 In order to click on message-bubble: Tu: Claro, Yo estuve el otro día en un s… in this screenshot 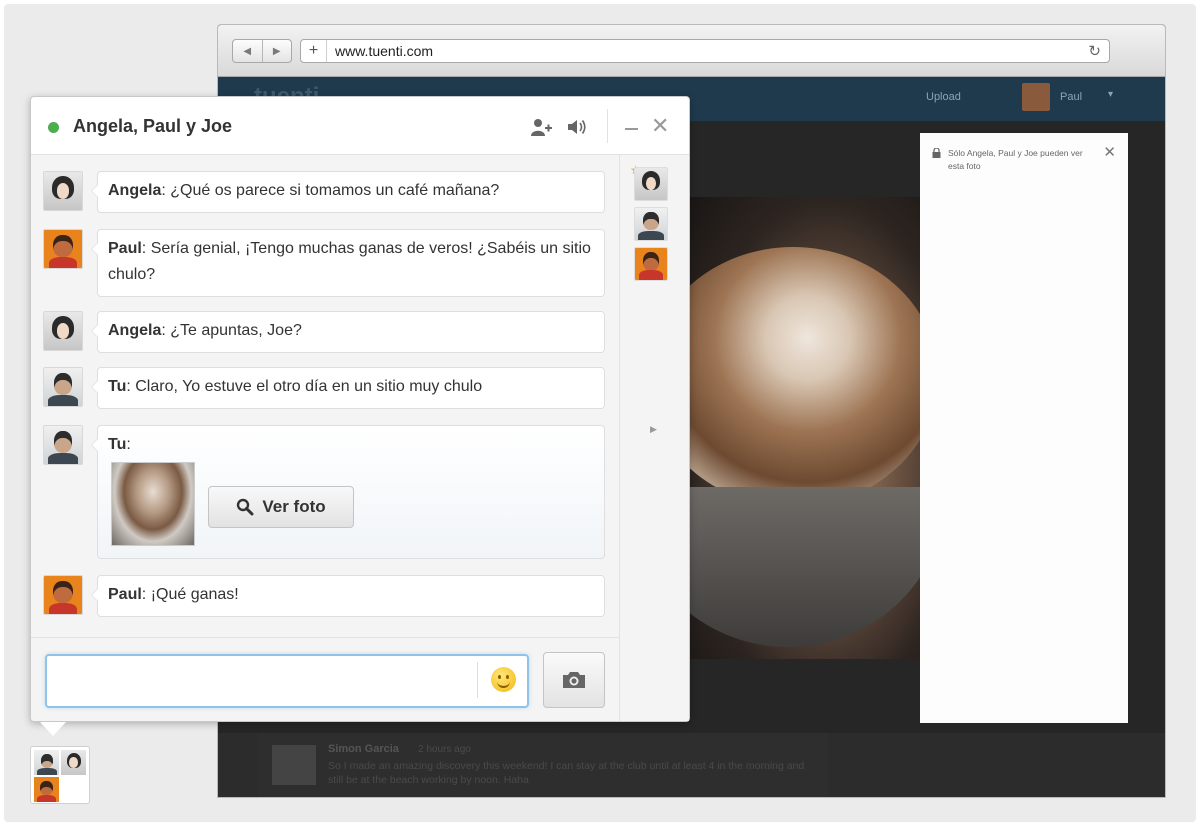, I will do `click(348, 388)`.